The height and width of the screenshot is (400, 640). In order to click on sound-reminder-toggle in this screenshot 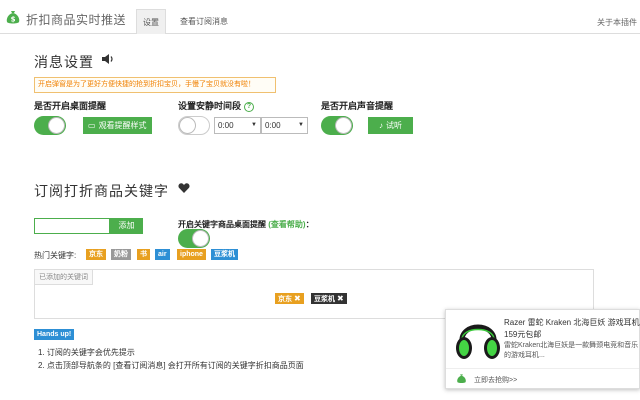, I will do `click(337, 125)`.